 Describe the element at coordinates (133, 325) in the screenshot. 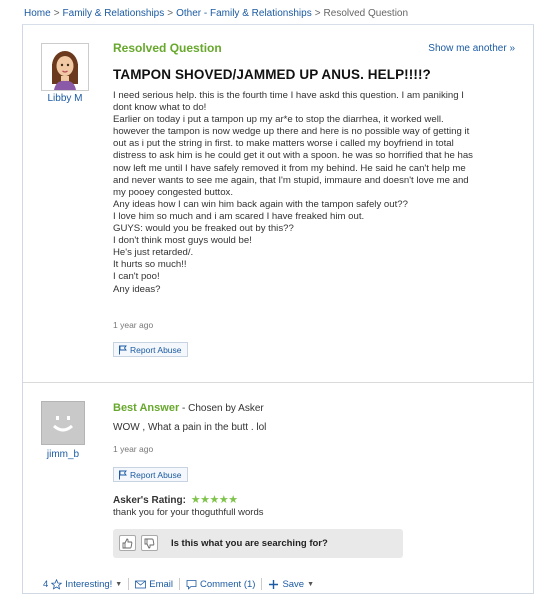

I see `question-timestamp: 1 year ago` at that location.